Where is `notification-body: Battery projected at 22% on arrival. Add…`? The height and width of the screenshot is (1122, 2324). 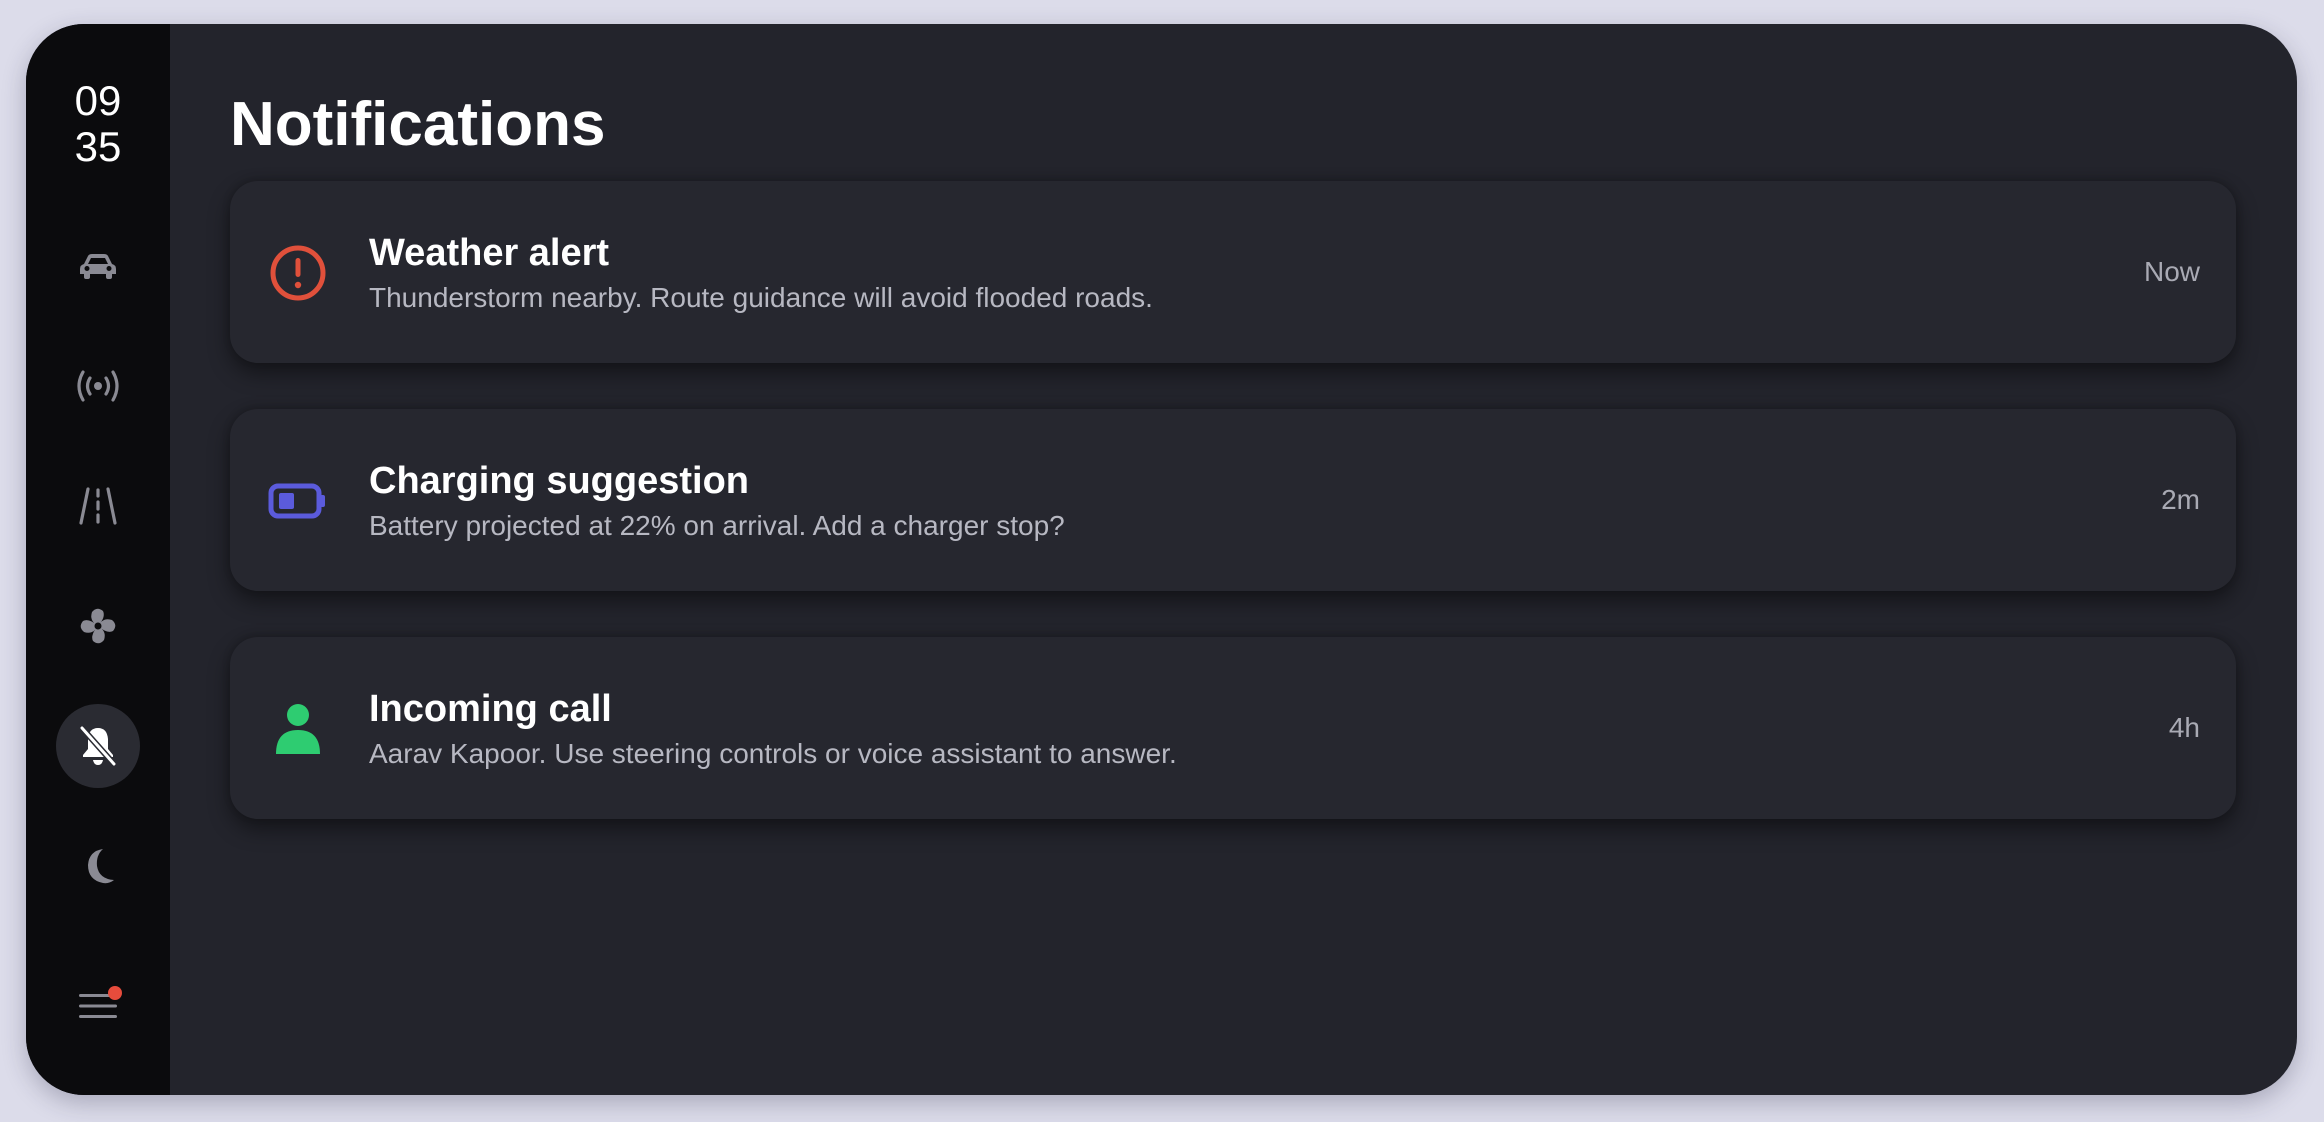
notification-body: Battery projected at 22% on arrival. Add… is located at coordinates (717, 525).